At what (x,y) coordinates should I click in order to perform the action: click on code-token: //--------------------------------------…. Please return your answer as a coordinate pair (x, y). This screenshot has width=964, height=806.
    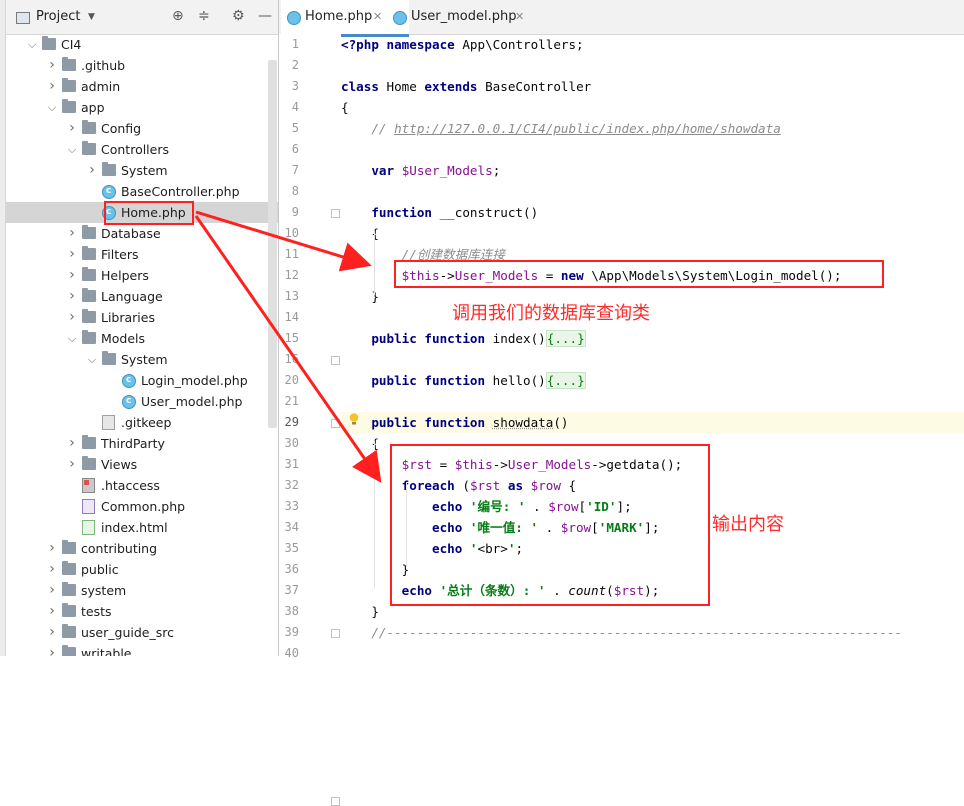
    Looking at the image, I should click on (637, 632).